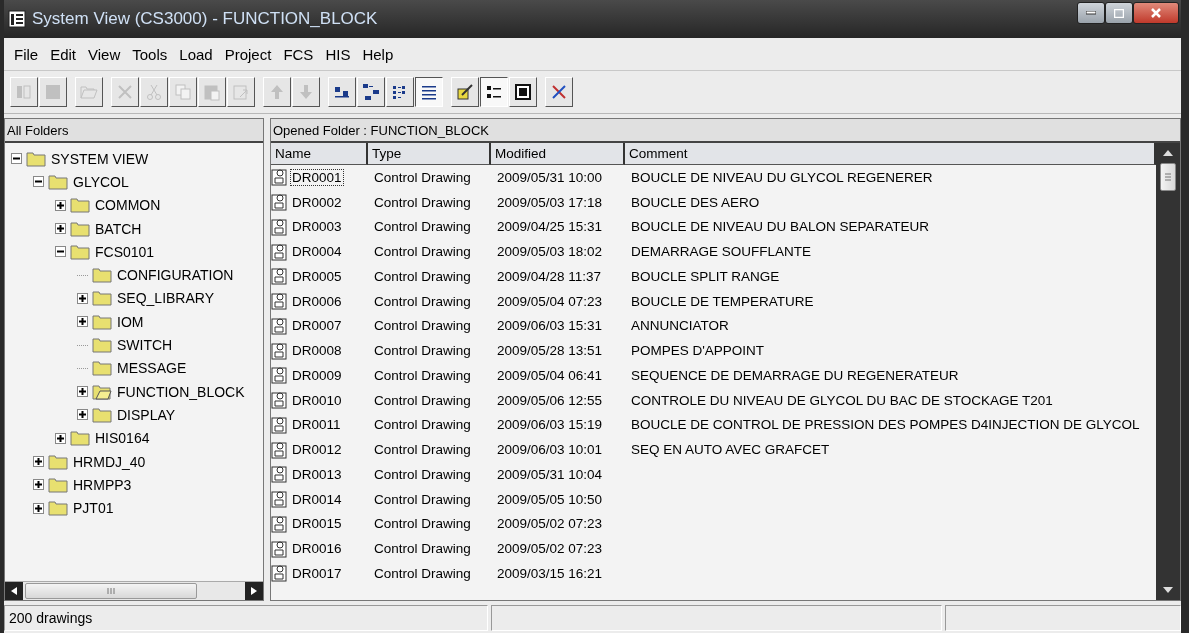 The height and width of the screenshot is (633, 1189). I want to click on table-cell-text: 2009/05/31 10:00, so click(550, 177).